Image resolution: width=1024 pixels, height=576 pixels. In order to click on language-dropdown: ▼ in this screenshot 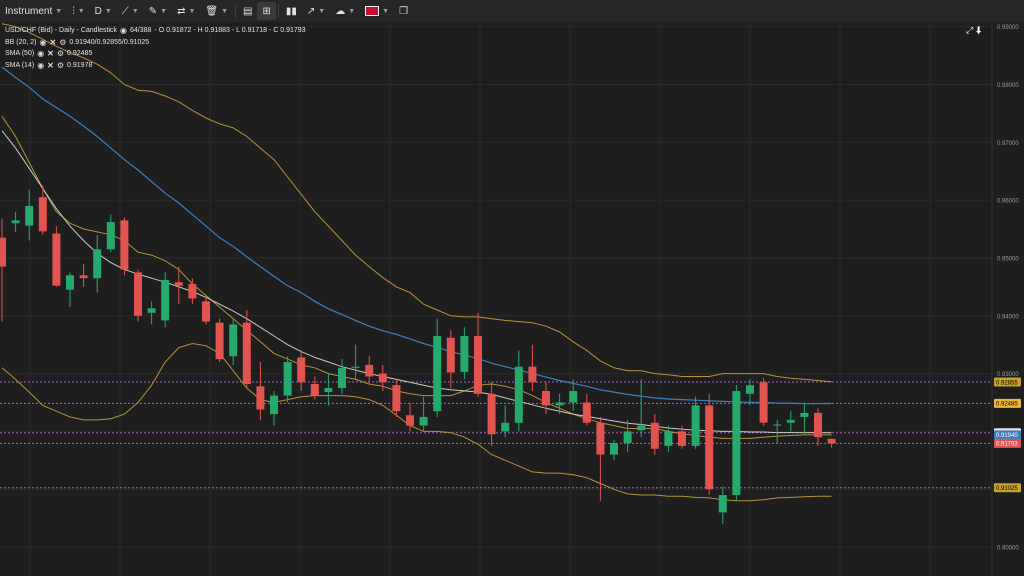, I will do `click(377, 11)`.